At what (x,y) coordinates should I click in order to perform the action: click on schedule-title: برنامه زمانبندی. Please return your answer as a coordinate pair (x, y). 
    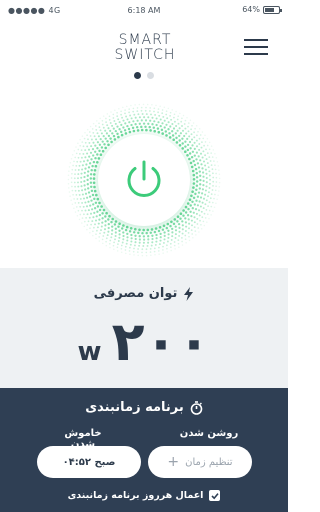
    Looking at the image, I should click on (134, 407).